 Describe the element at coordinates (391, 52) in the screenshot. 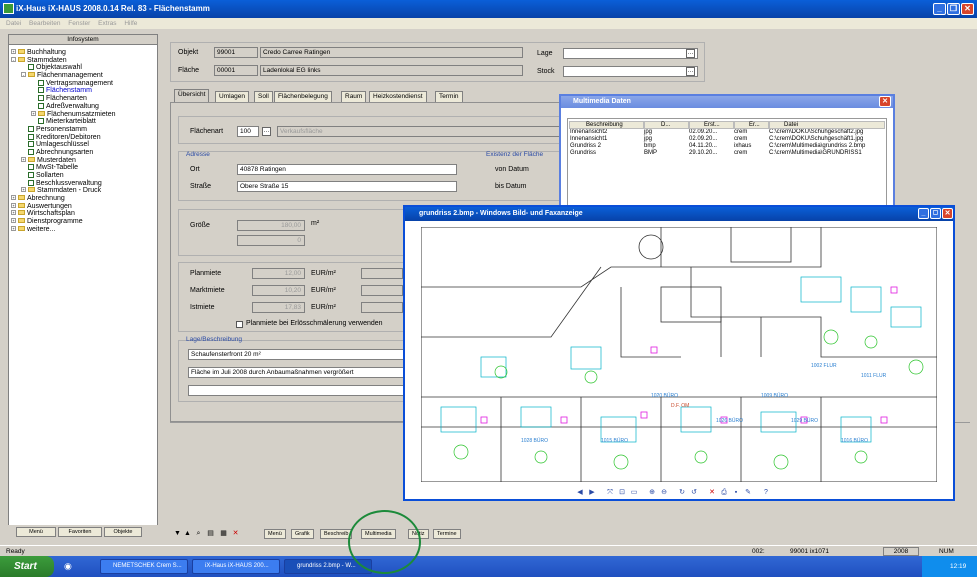

I see `objekt-name-field: Credo Carree Ratingen` at that location.